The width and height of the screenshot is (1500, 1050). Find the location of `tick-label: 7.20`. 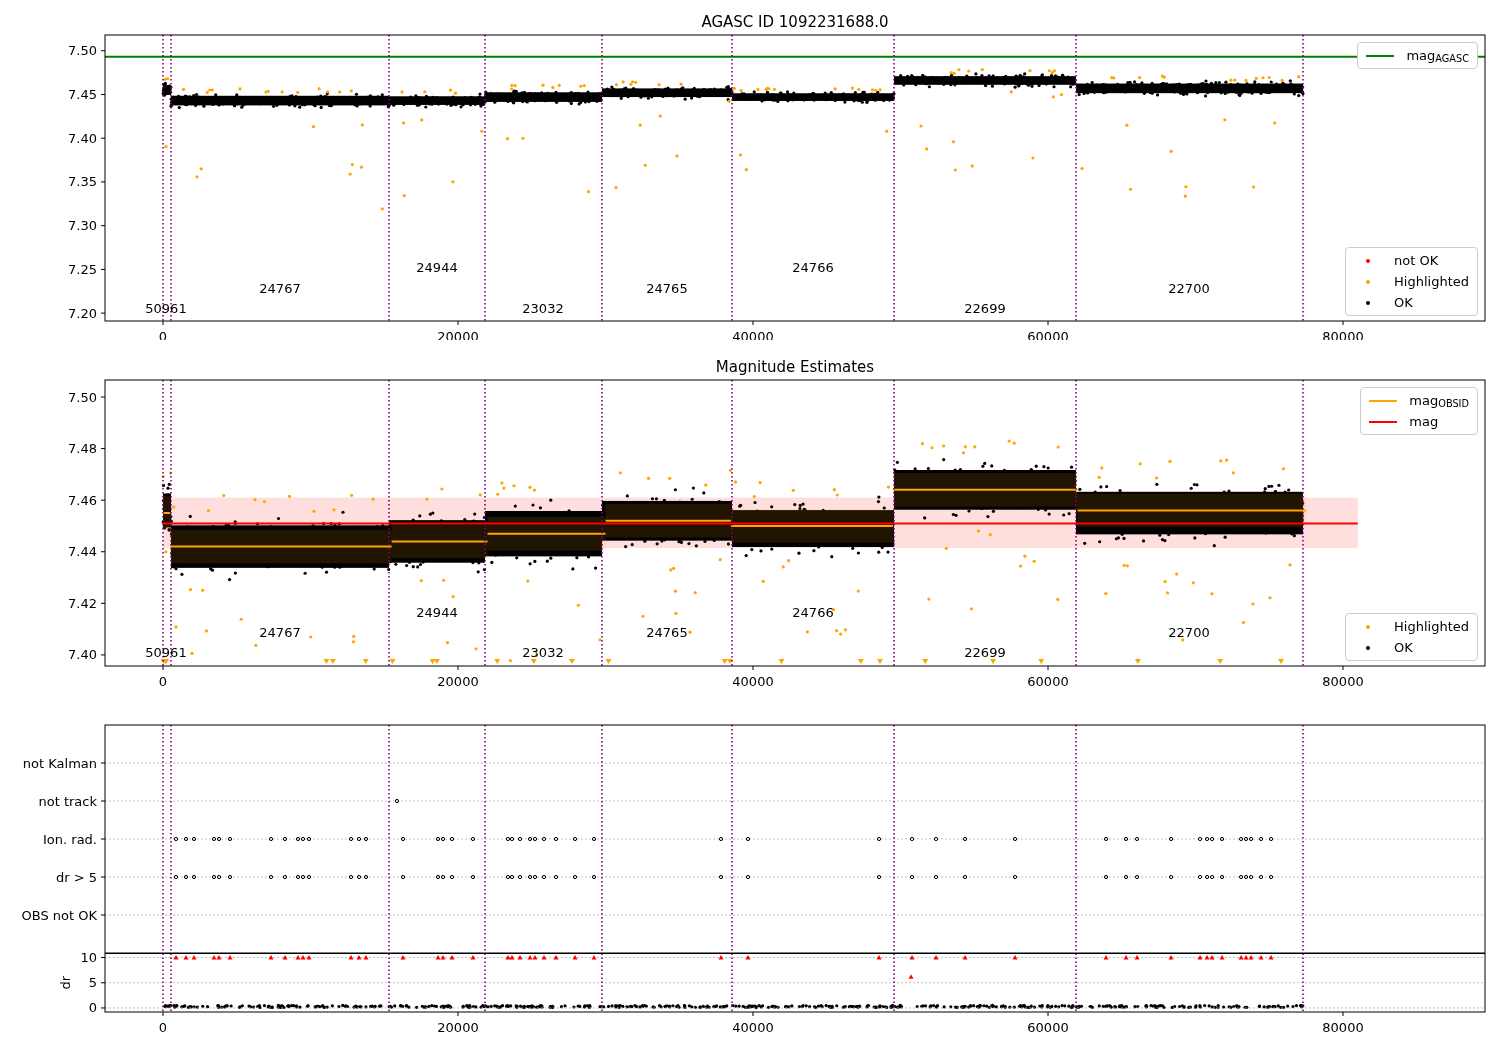

tick-label: 7.20 is located at coordinates (82, 313).